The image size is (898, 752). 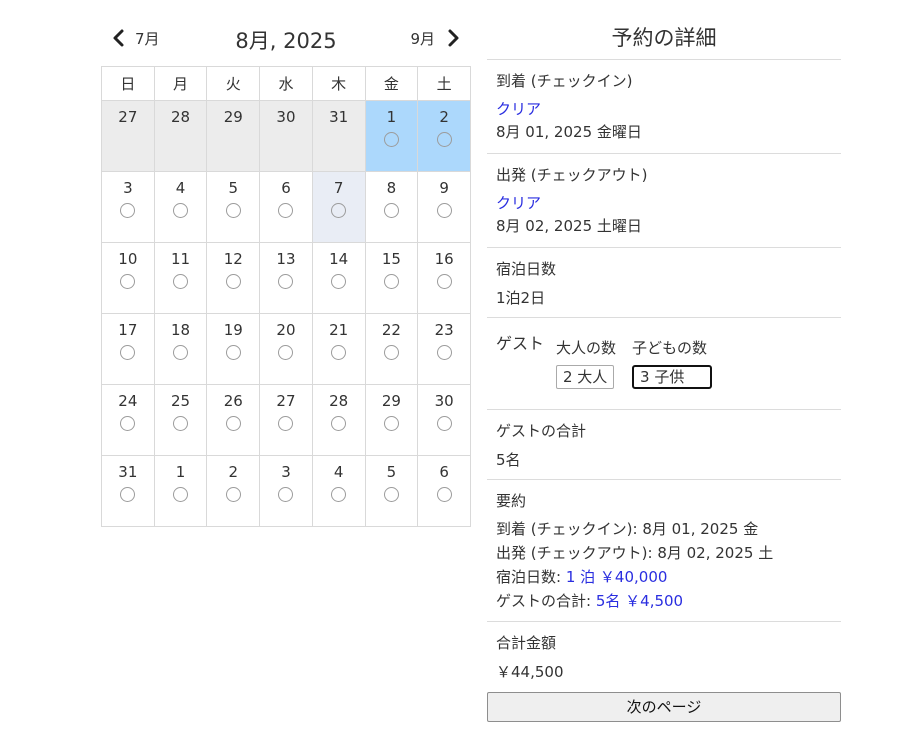 What do you see at coordinates (715, 553) in the screenshot?
I see `summary-checkout-value: 8月 02, 2025 土` at bounding box center [715, 553].